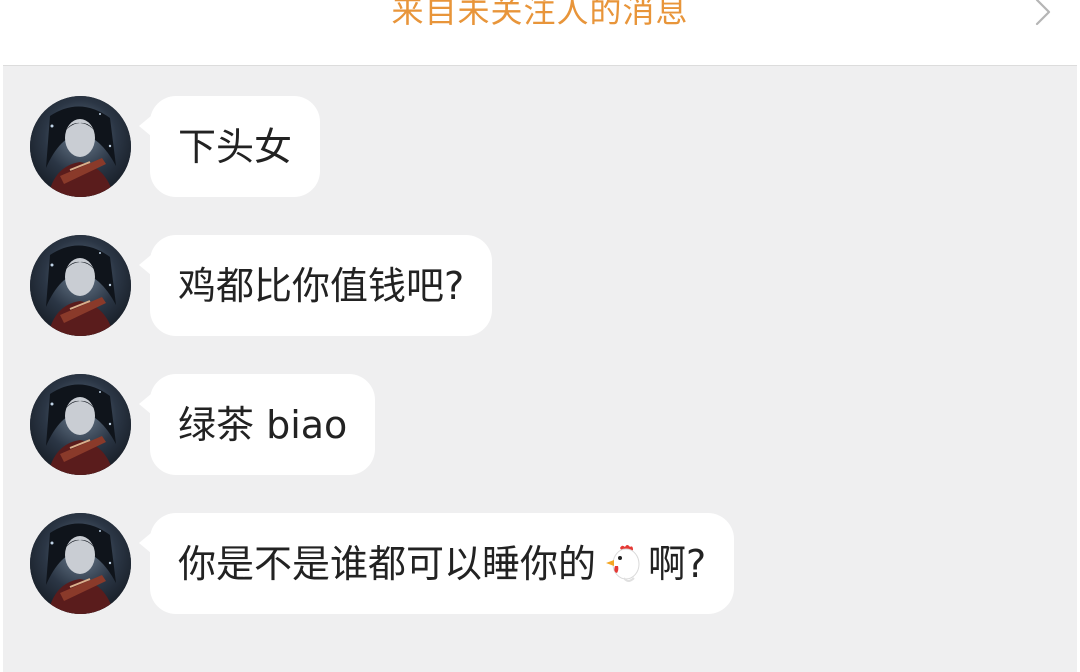 This screenshot has height=672, width=1080. What do you see at coordinates (677, 563) in the screenshot?
I see `message-text-after-emoji: 啊?` at bounding box center [677, 563].